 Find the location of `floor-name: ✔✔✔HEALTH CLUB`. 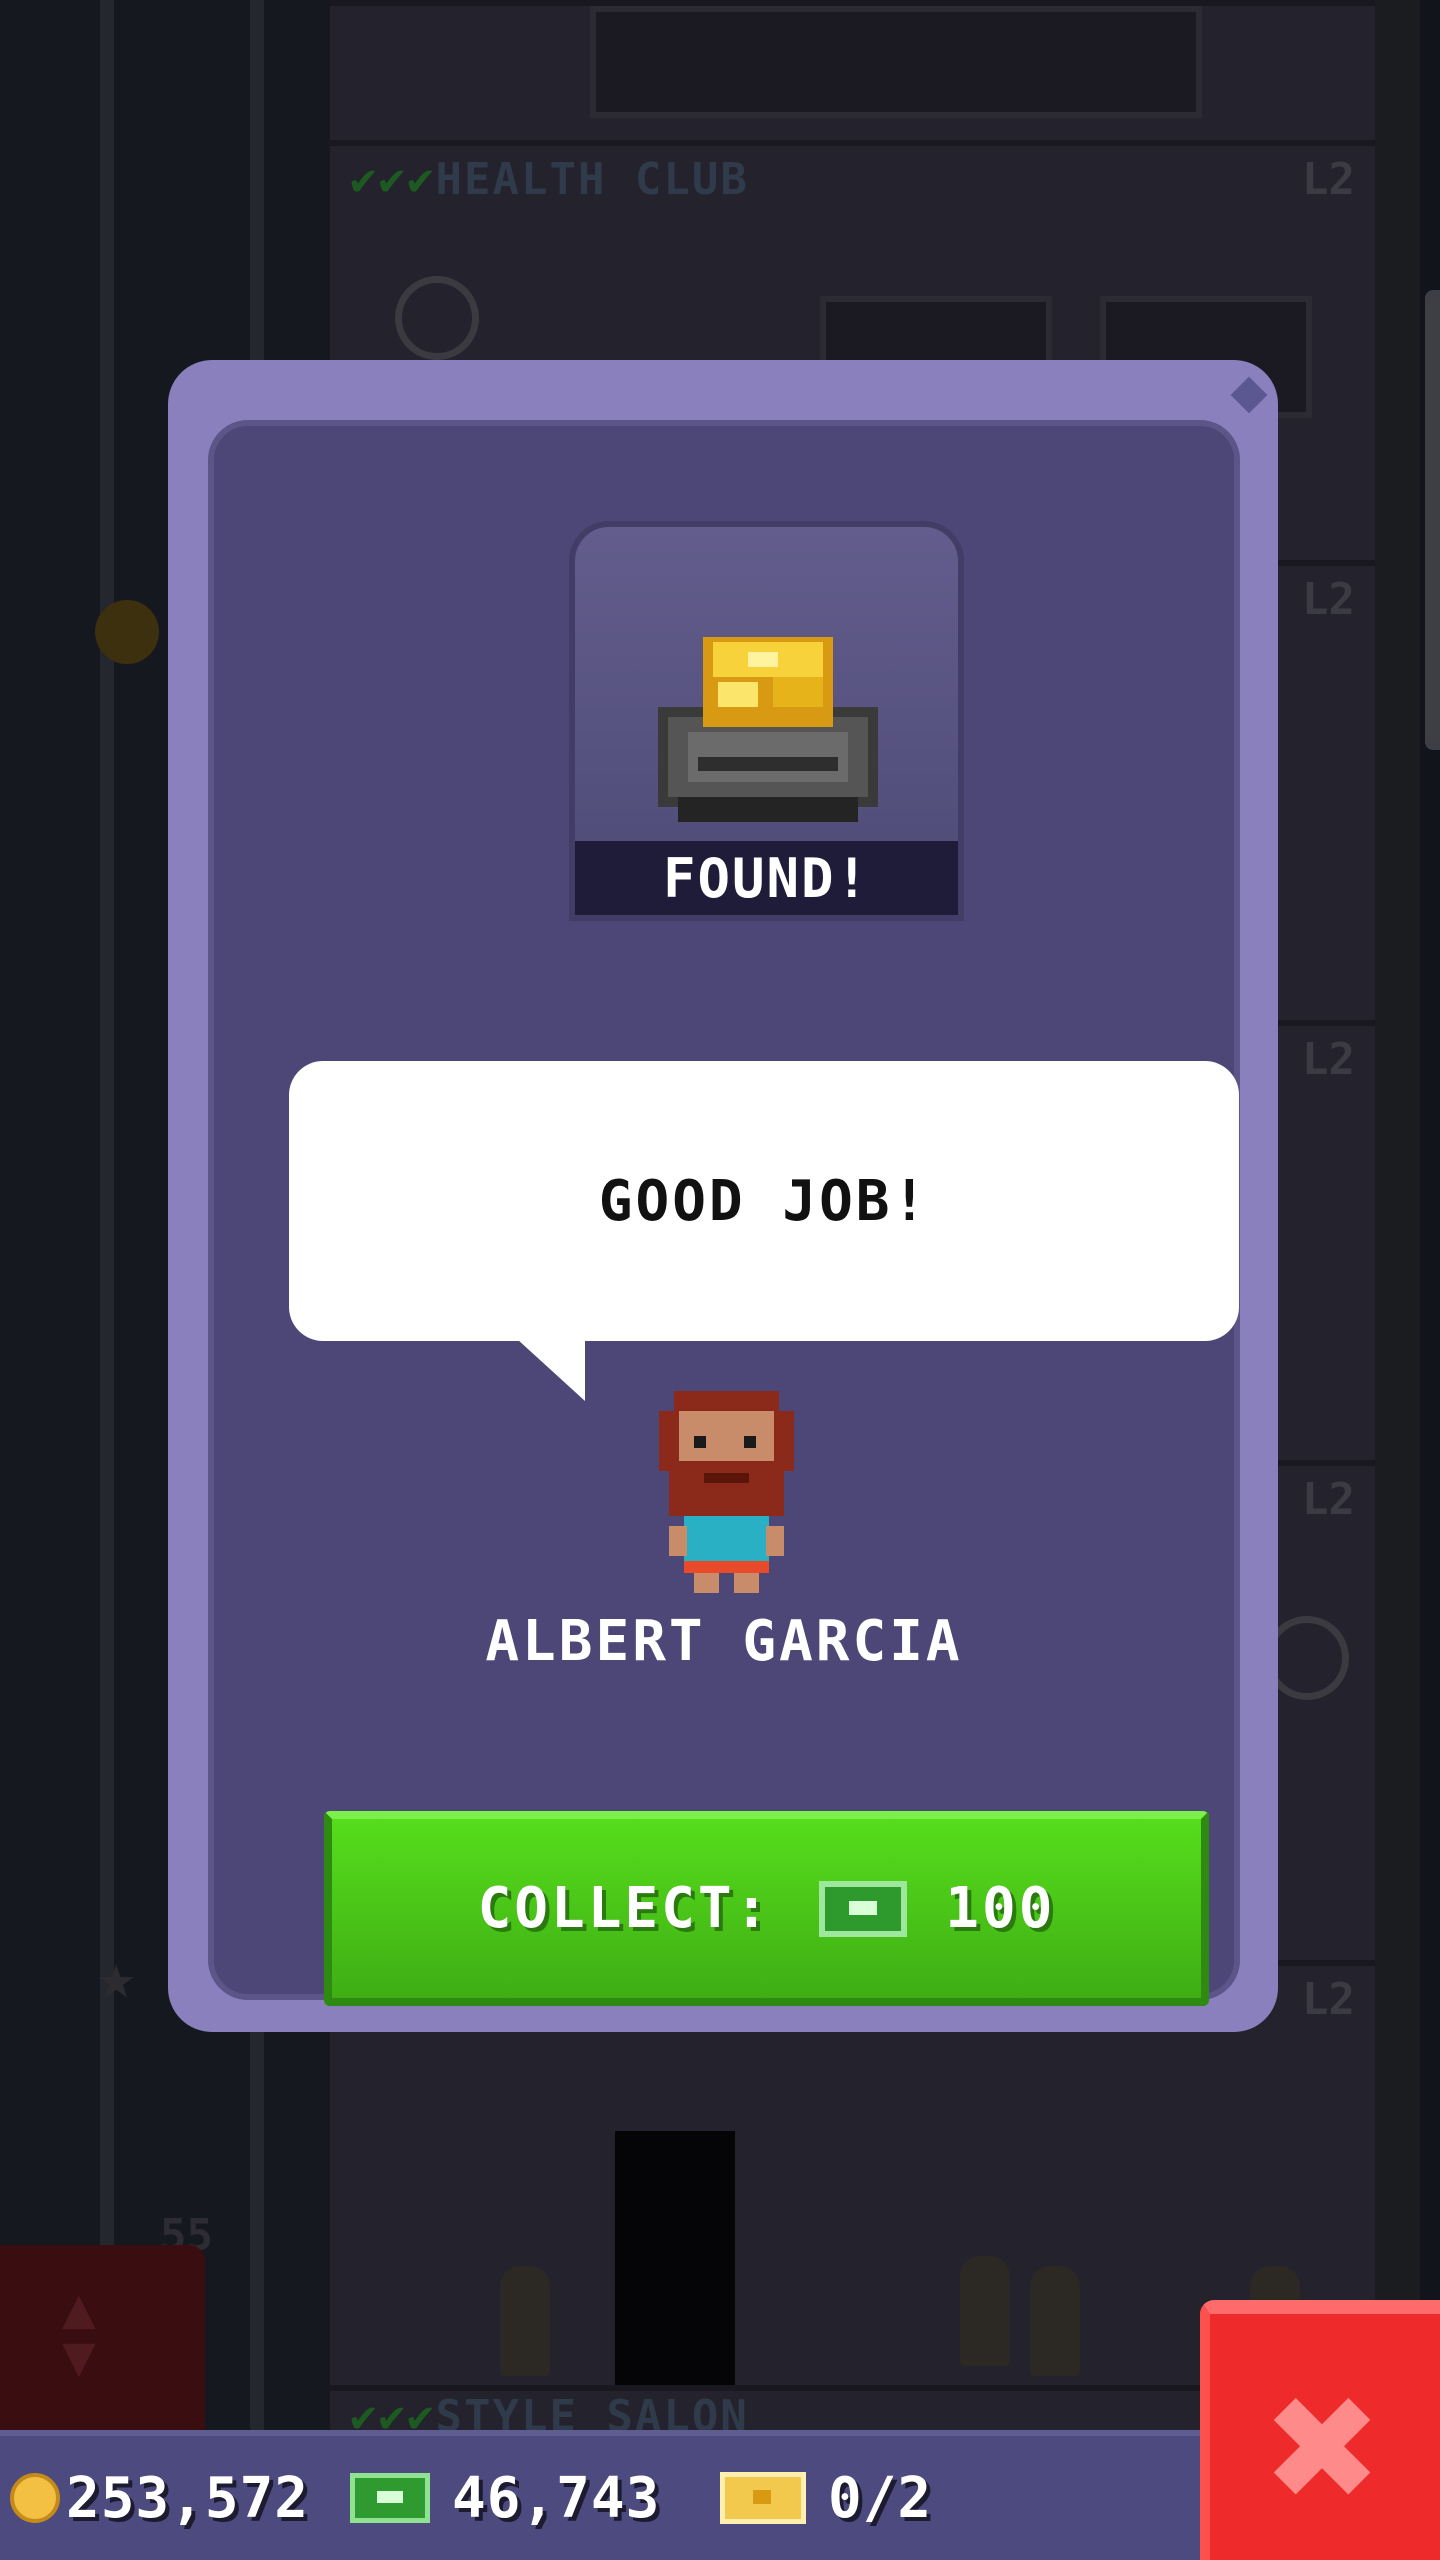

floor-name: ✔✔✔HEALTH CLUB is located at coordinates (549, 179).